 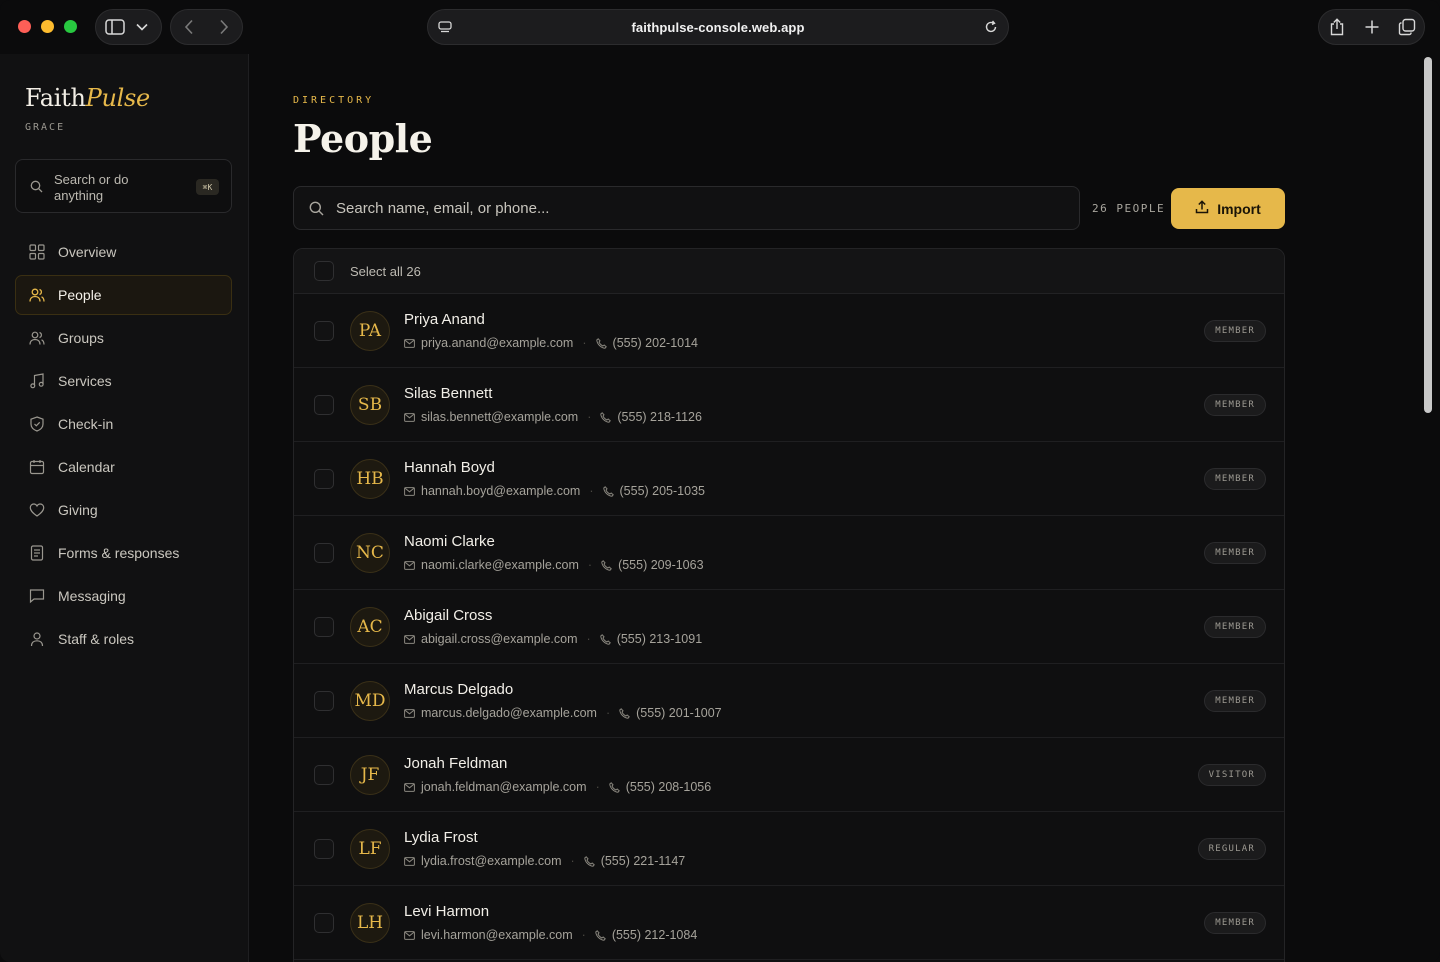 What do you see at coordinates (1372, 27) in the screenshot?
I see `new-tab-plus-icon` at bounding box center [1372, 27].